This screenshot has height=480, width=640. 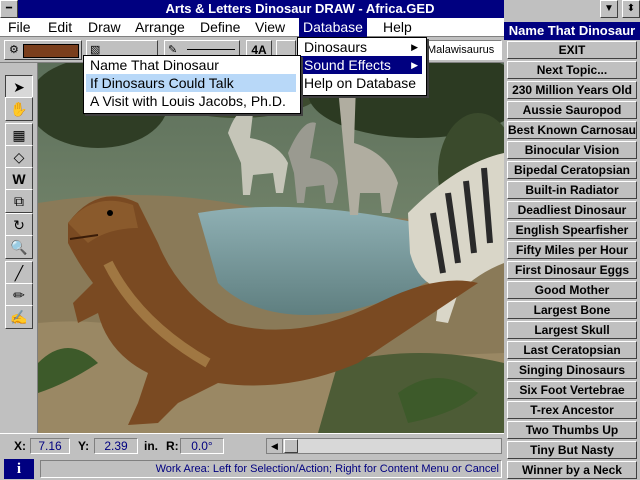 I want to click on panel-button: Six Foot Vertebrae, so click(x=572, y=390).